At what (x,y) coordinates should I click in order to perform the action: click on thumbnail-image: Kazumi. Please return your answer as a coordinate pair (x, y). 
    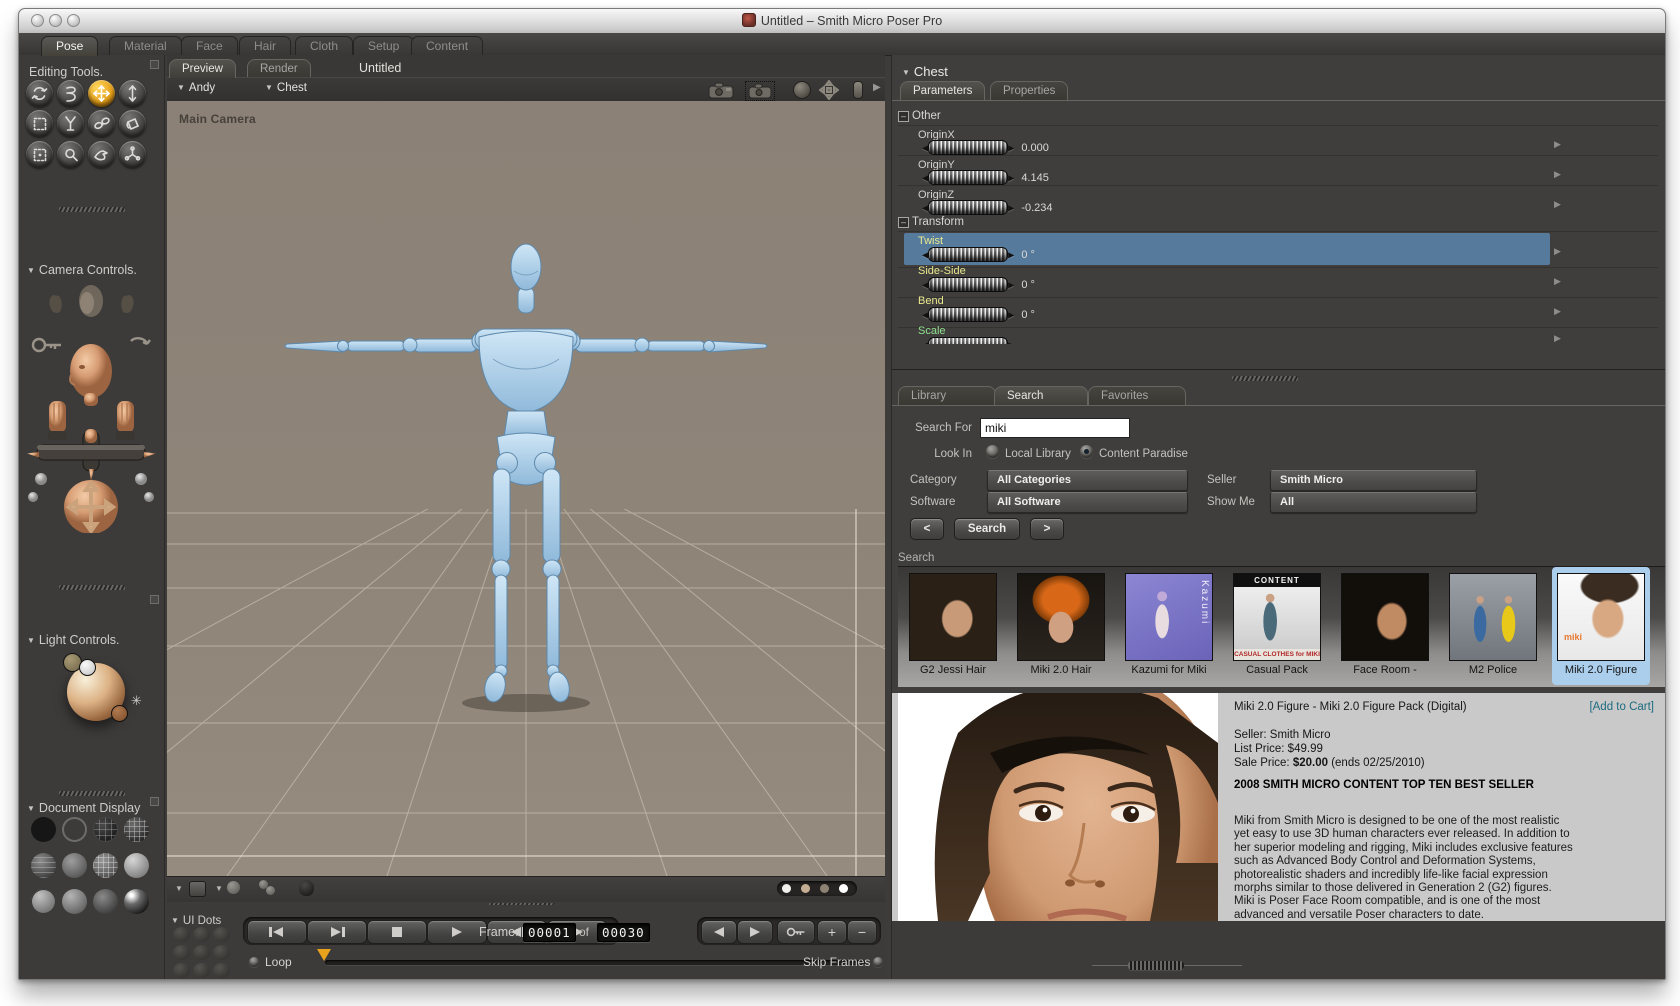
    Looking at the image, I should click on (1169, 617).